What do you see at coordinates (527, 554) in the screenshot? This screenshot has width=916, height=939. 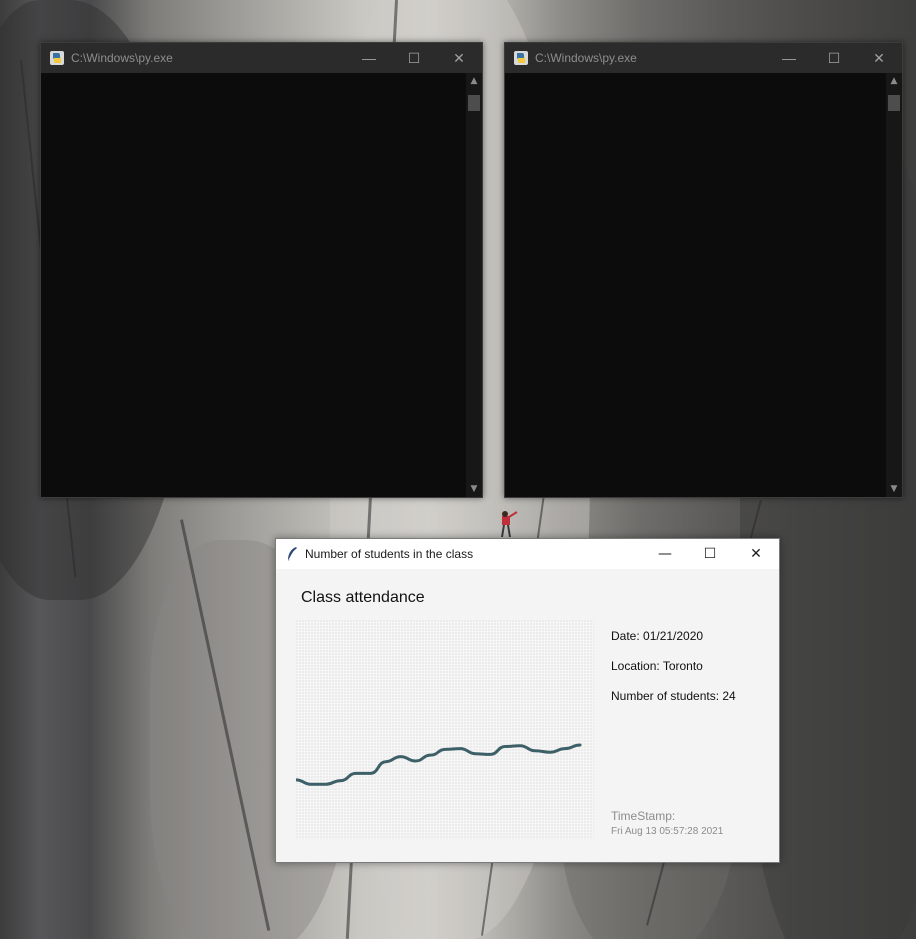 I see `titlebar: Number of students in the class — ☐ ✕` at bounding box center [527, 554].